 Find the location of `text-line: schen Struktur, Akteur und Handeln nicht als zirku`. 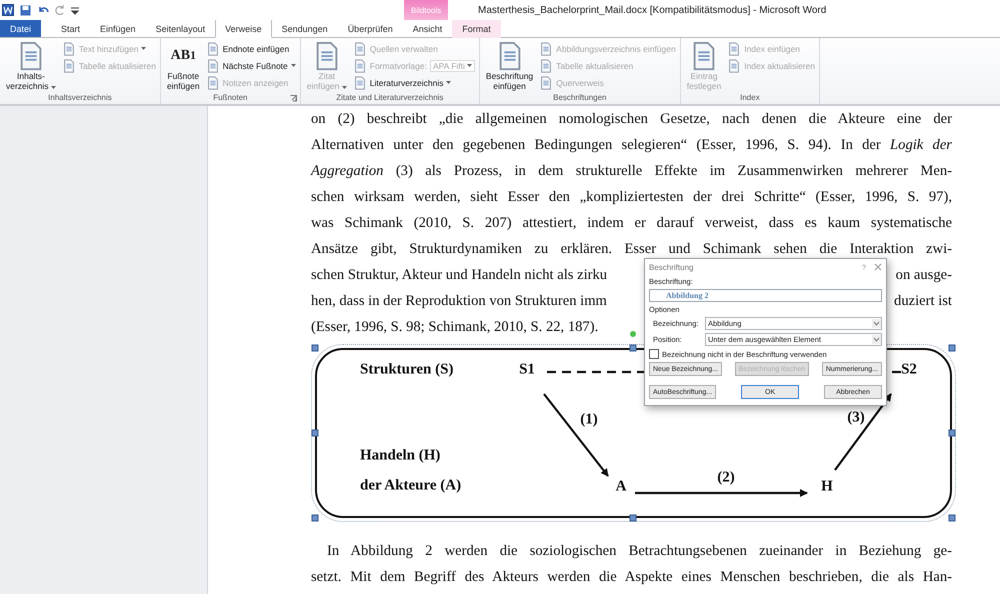

text-line: schen Struktur, Akteur und Handeln nicht als zirku is located at coordinates (459, 275).